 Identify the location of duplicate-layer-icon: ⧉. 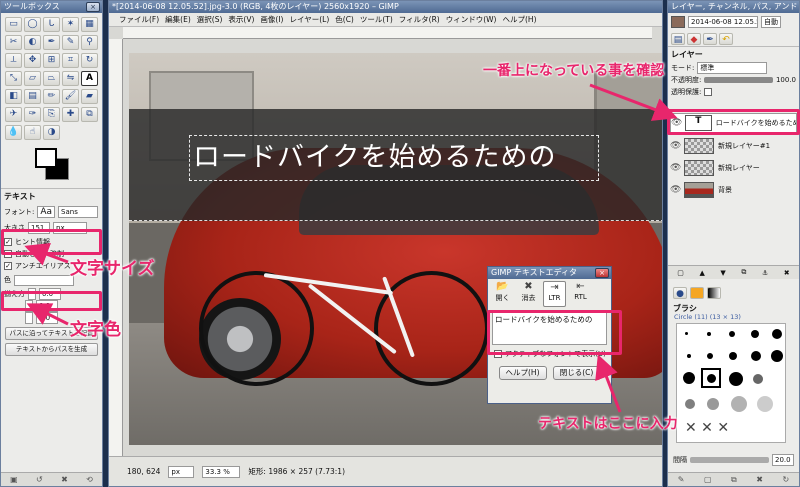
(743, 272).